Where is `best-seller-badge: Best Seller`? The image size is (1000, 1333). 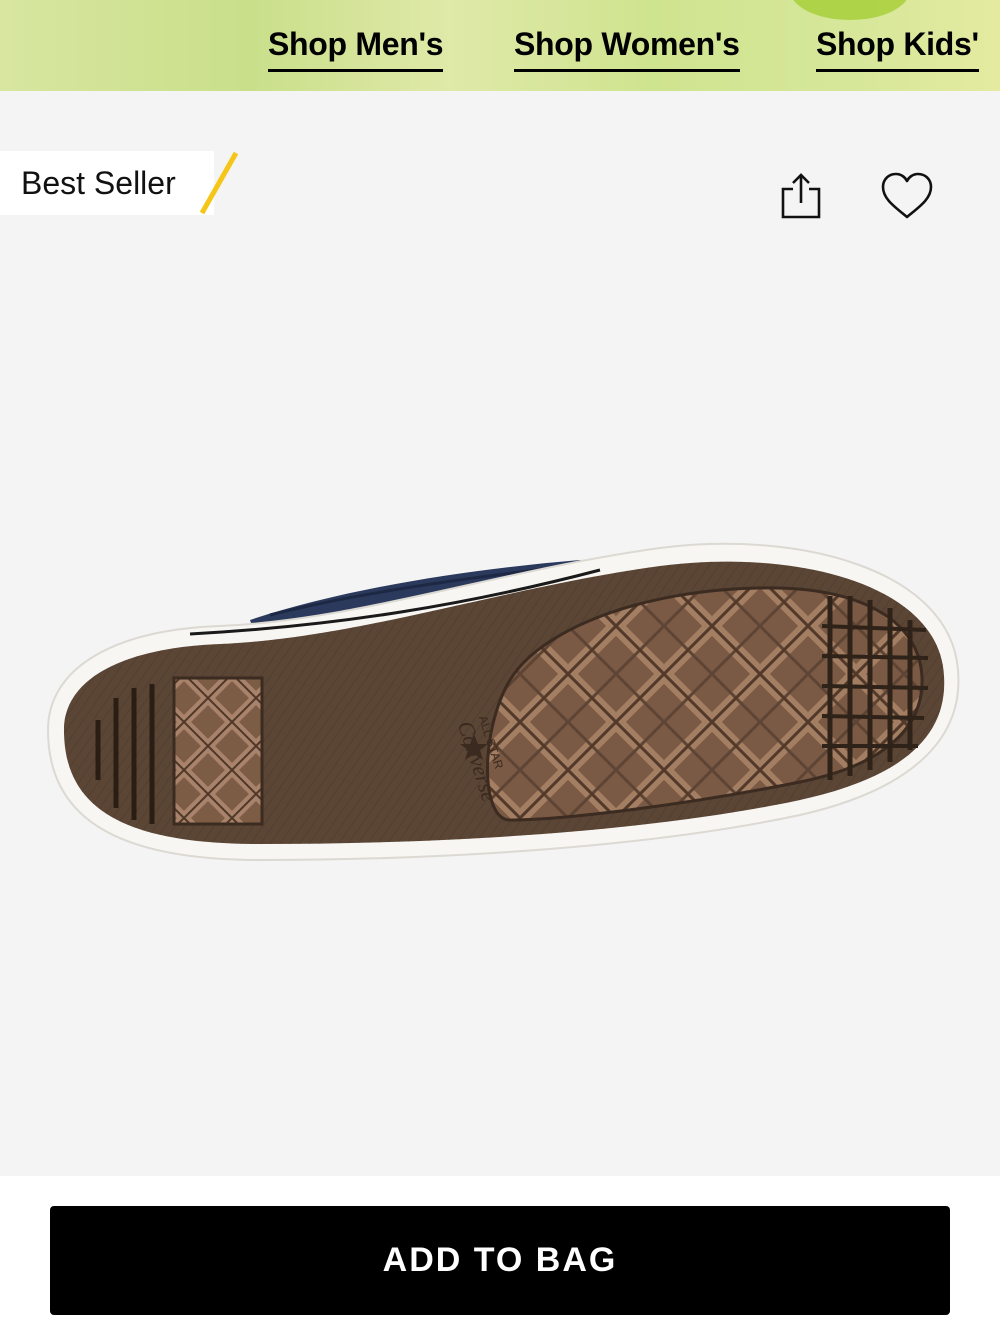 best-seller-badge: Best Seller is located at coordinates (120, 183).